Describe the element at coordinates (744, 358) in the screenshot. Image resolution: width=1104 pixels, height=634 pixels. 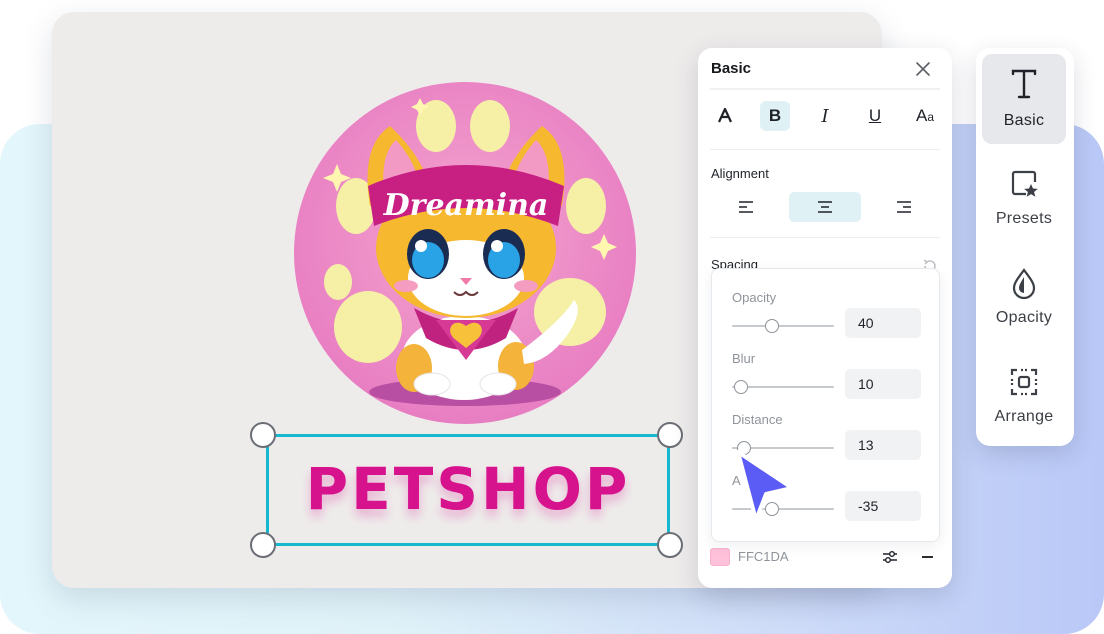
I see `blur-label: Blur` at that location.